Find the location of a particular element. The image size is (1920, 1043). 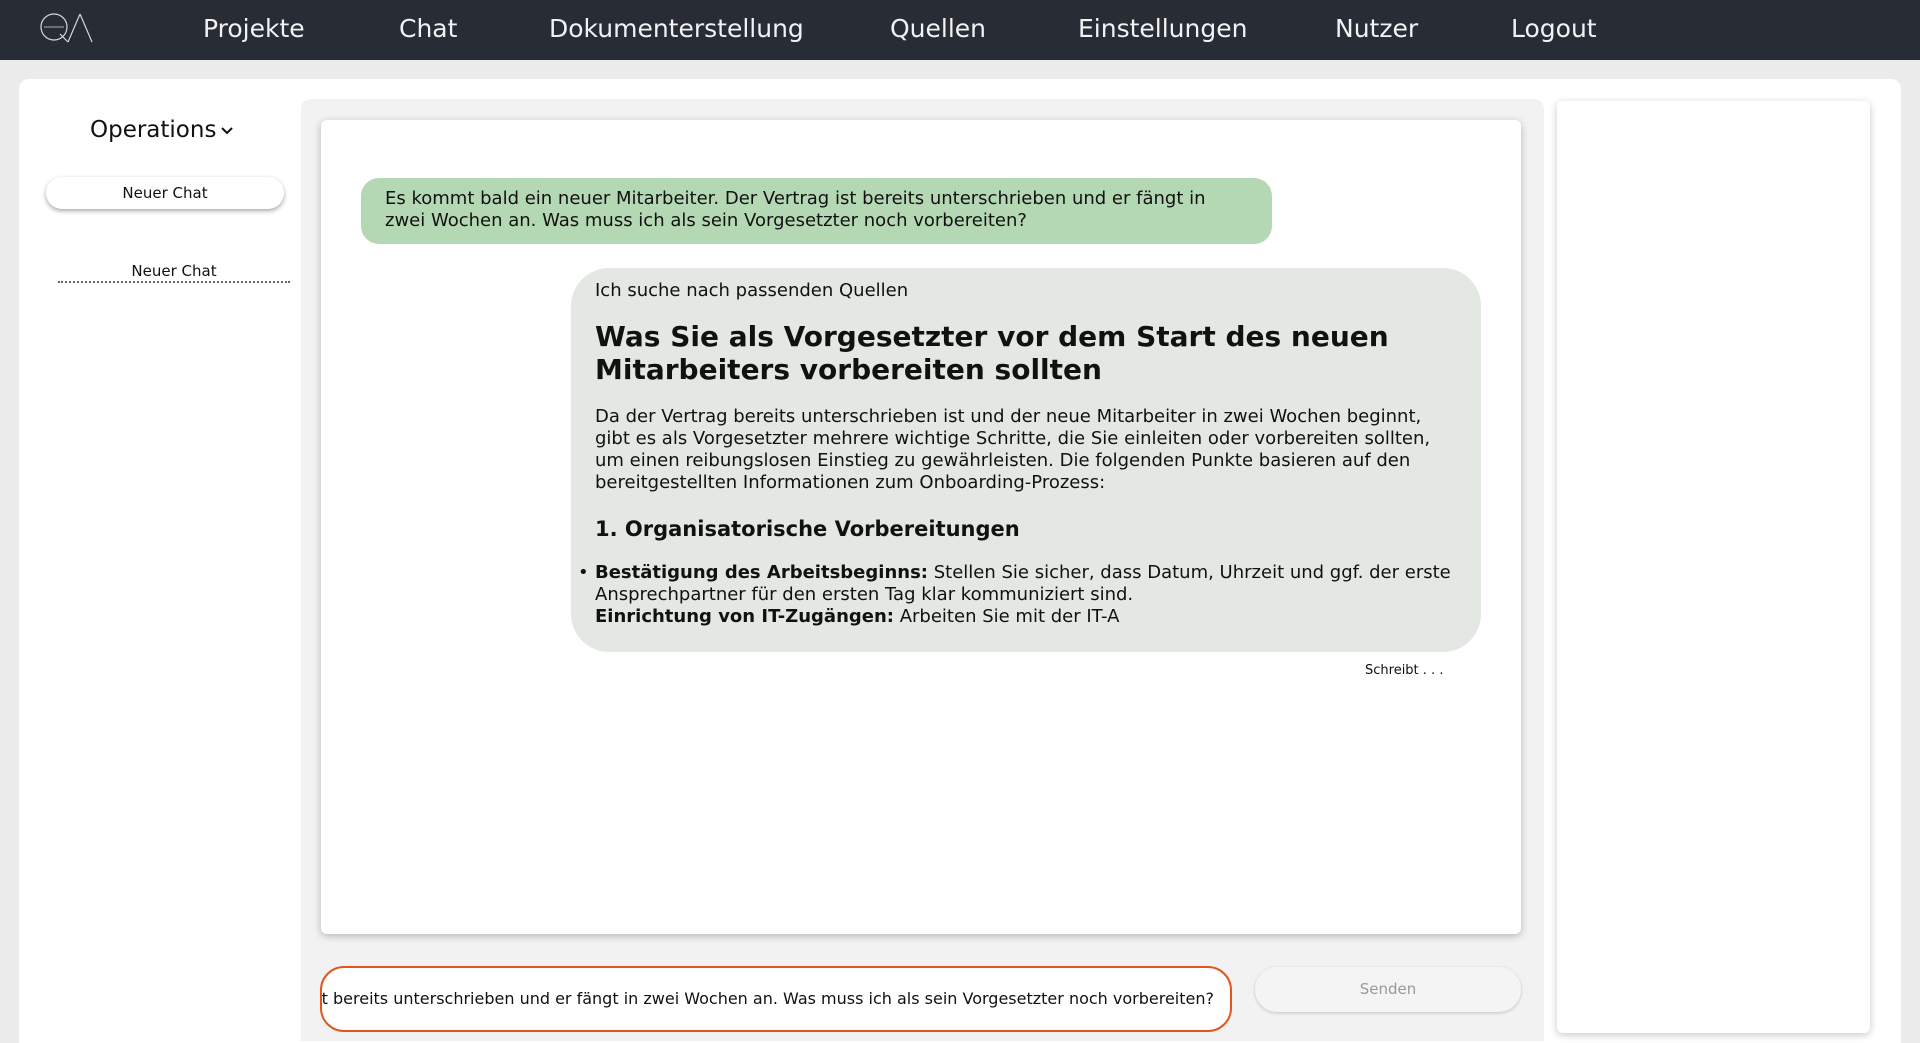

nav-nutzer: Nutzer is located at coordinates (1376, 29).